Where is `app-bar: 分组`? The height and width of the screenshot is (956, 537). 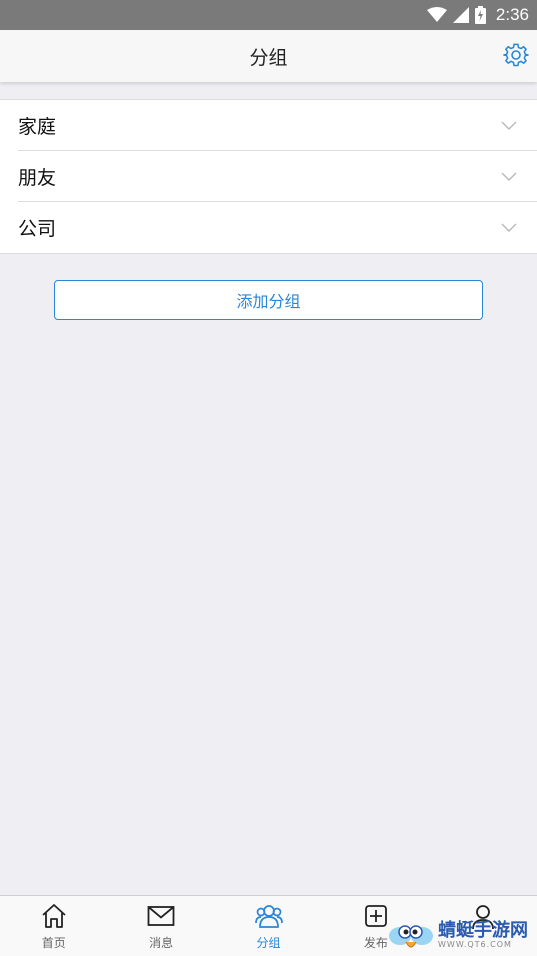
app-bar: 分组 is located at coordinates (268, 56).